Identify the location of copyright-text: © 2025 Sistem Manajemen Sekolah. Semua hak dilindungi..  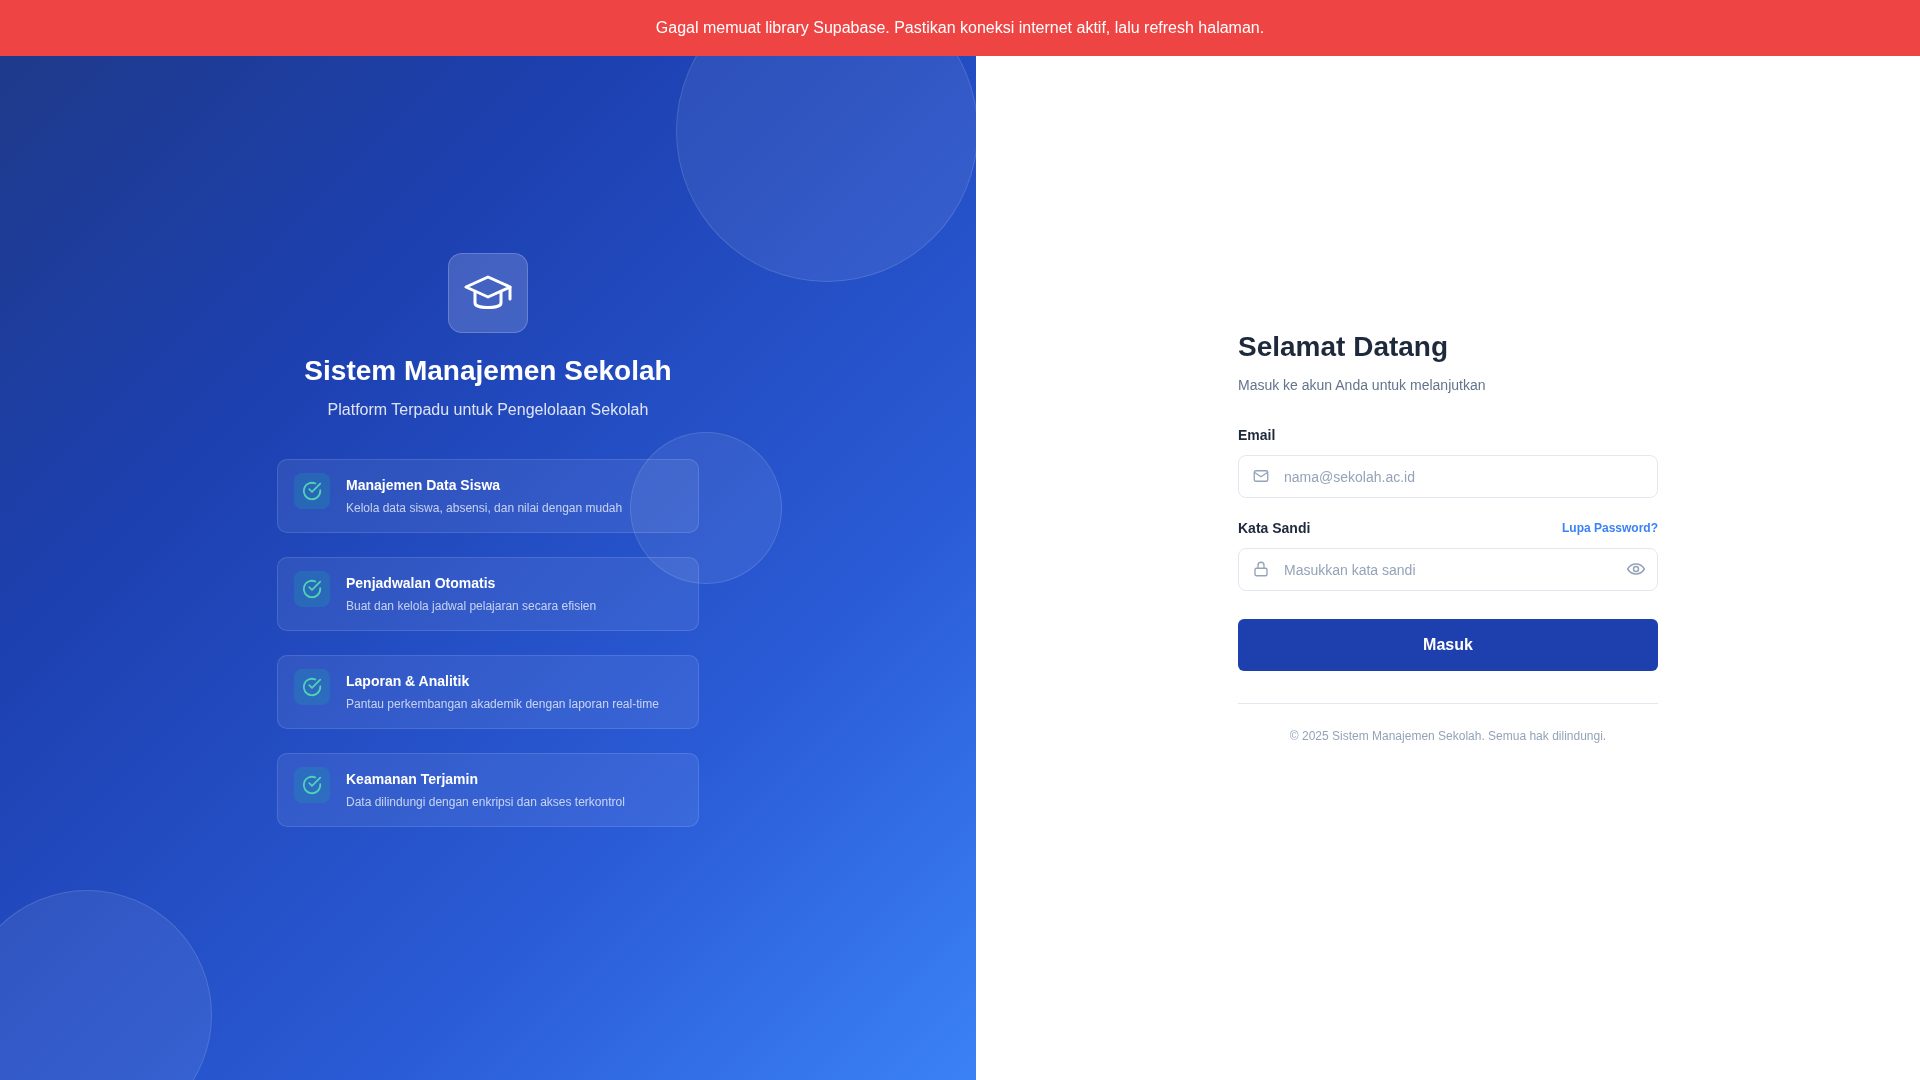
(1448, 736).